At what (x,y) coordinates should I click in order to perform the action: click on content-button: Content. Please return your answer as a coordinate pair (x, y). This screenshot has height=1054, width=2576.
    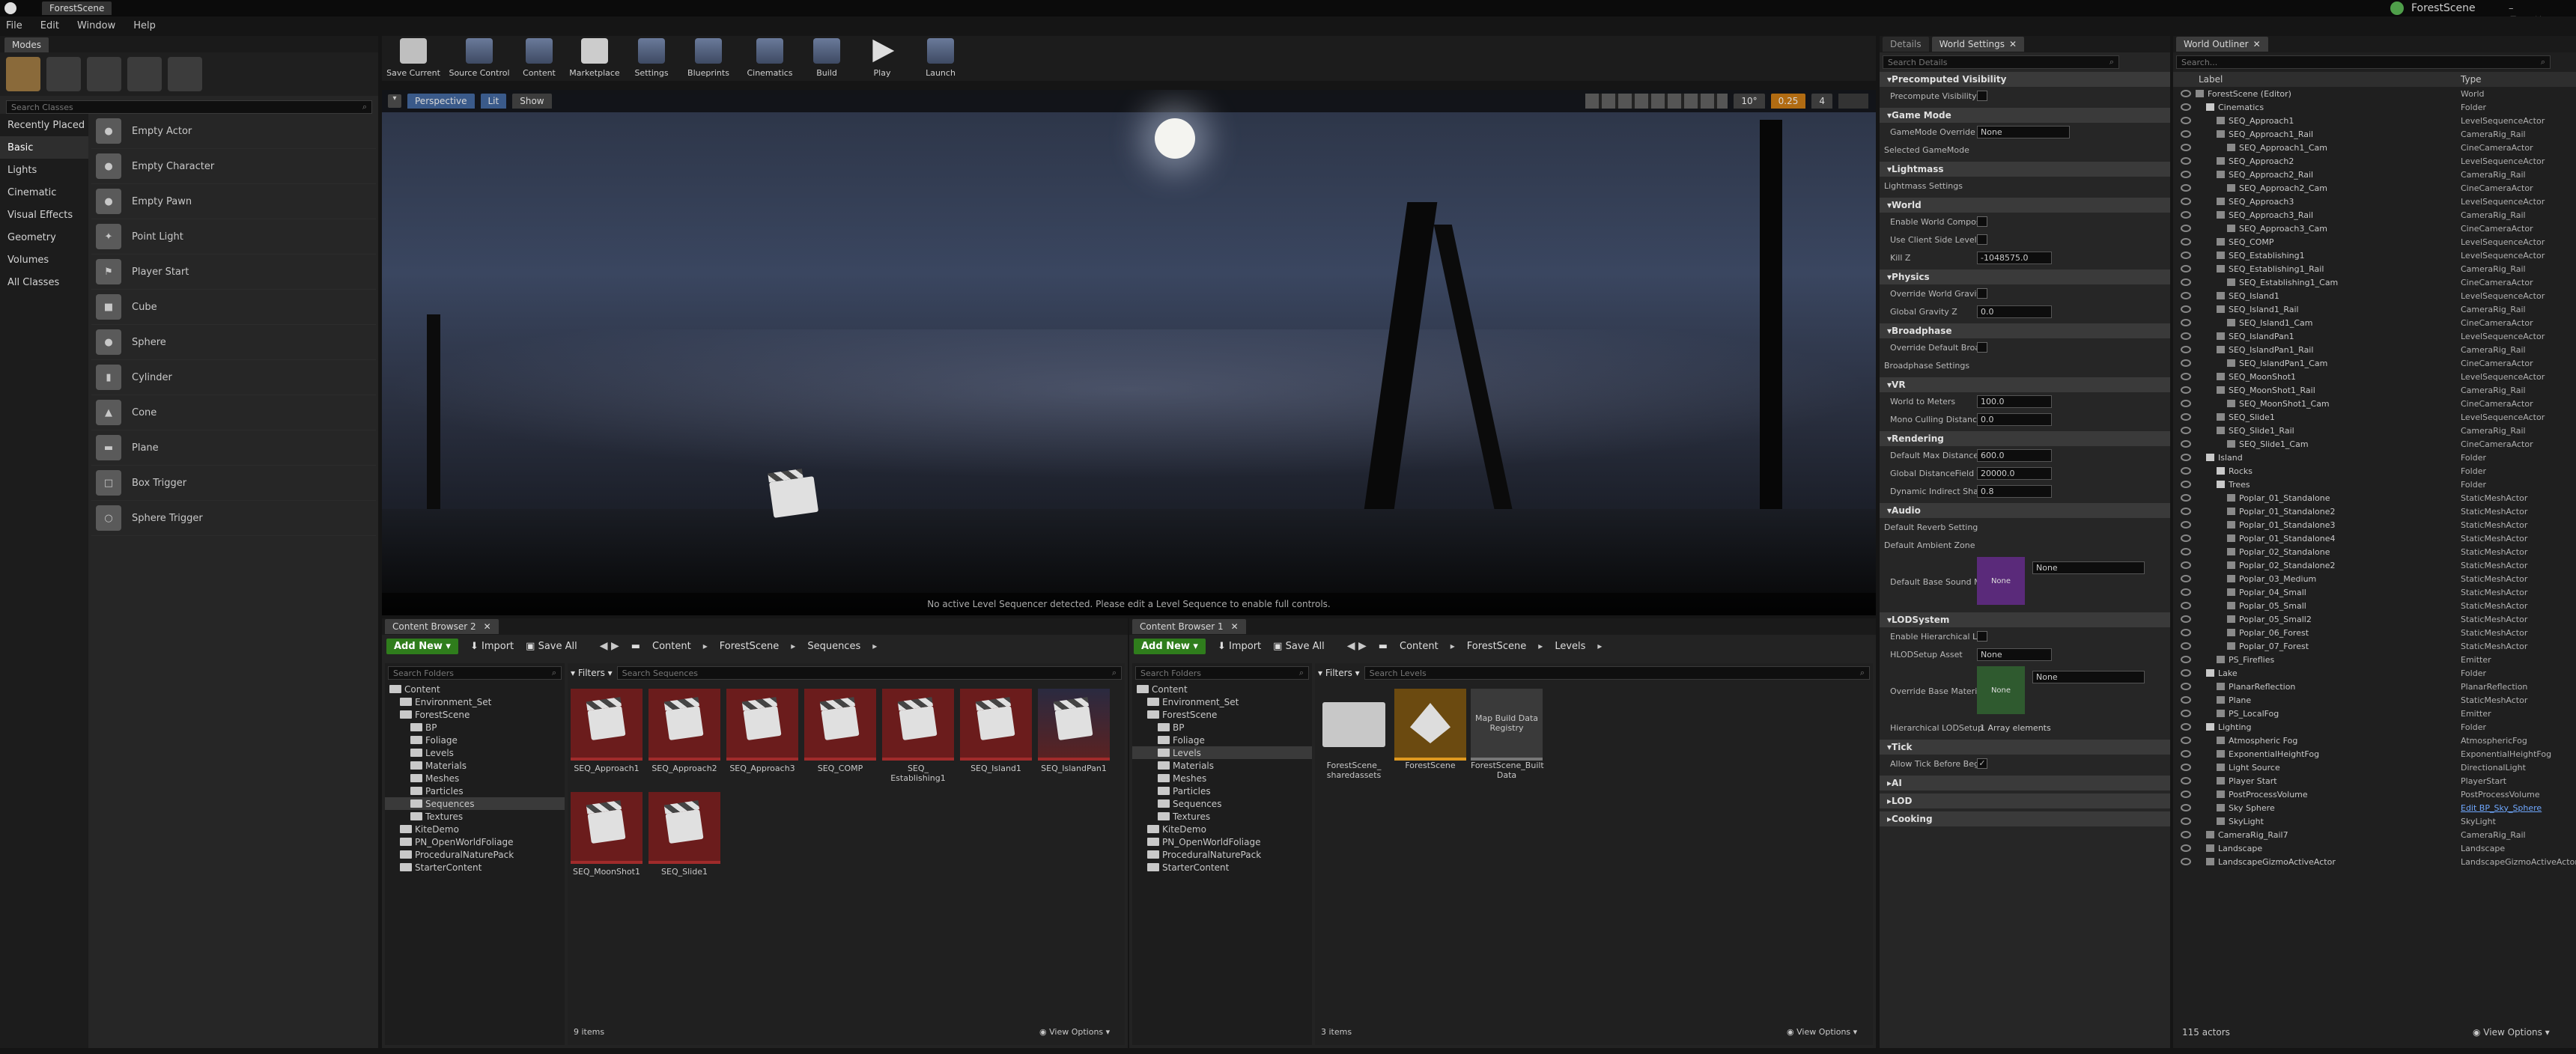
    Looking at the image, I should click on (539, 58).